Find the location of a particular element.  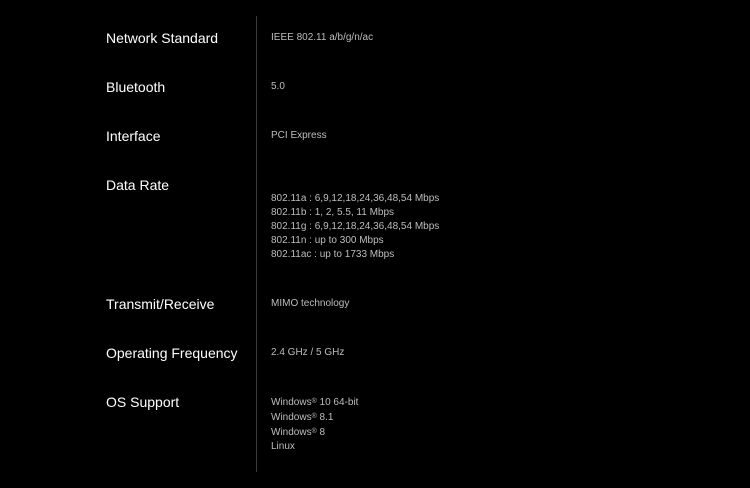

spec-label-data-rate: Data Rate is located at coordinates (138, 185).